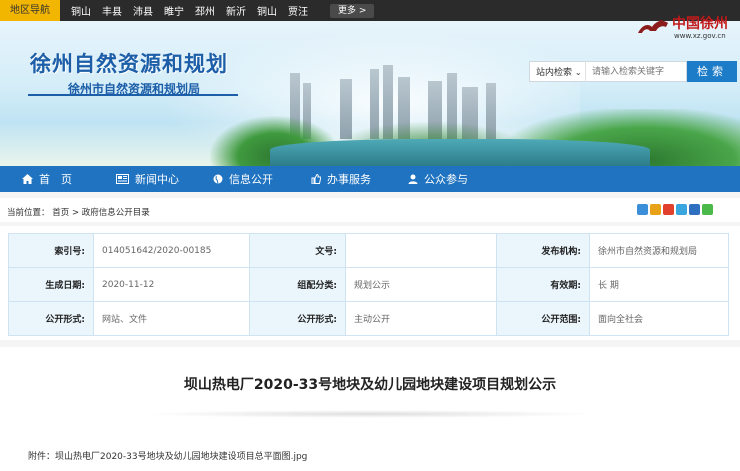 This screenshot has height=471, width=740. Describe the element at coordinates (316, 179) in the screenshot. I see `thumbs-up-icon` at that location.